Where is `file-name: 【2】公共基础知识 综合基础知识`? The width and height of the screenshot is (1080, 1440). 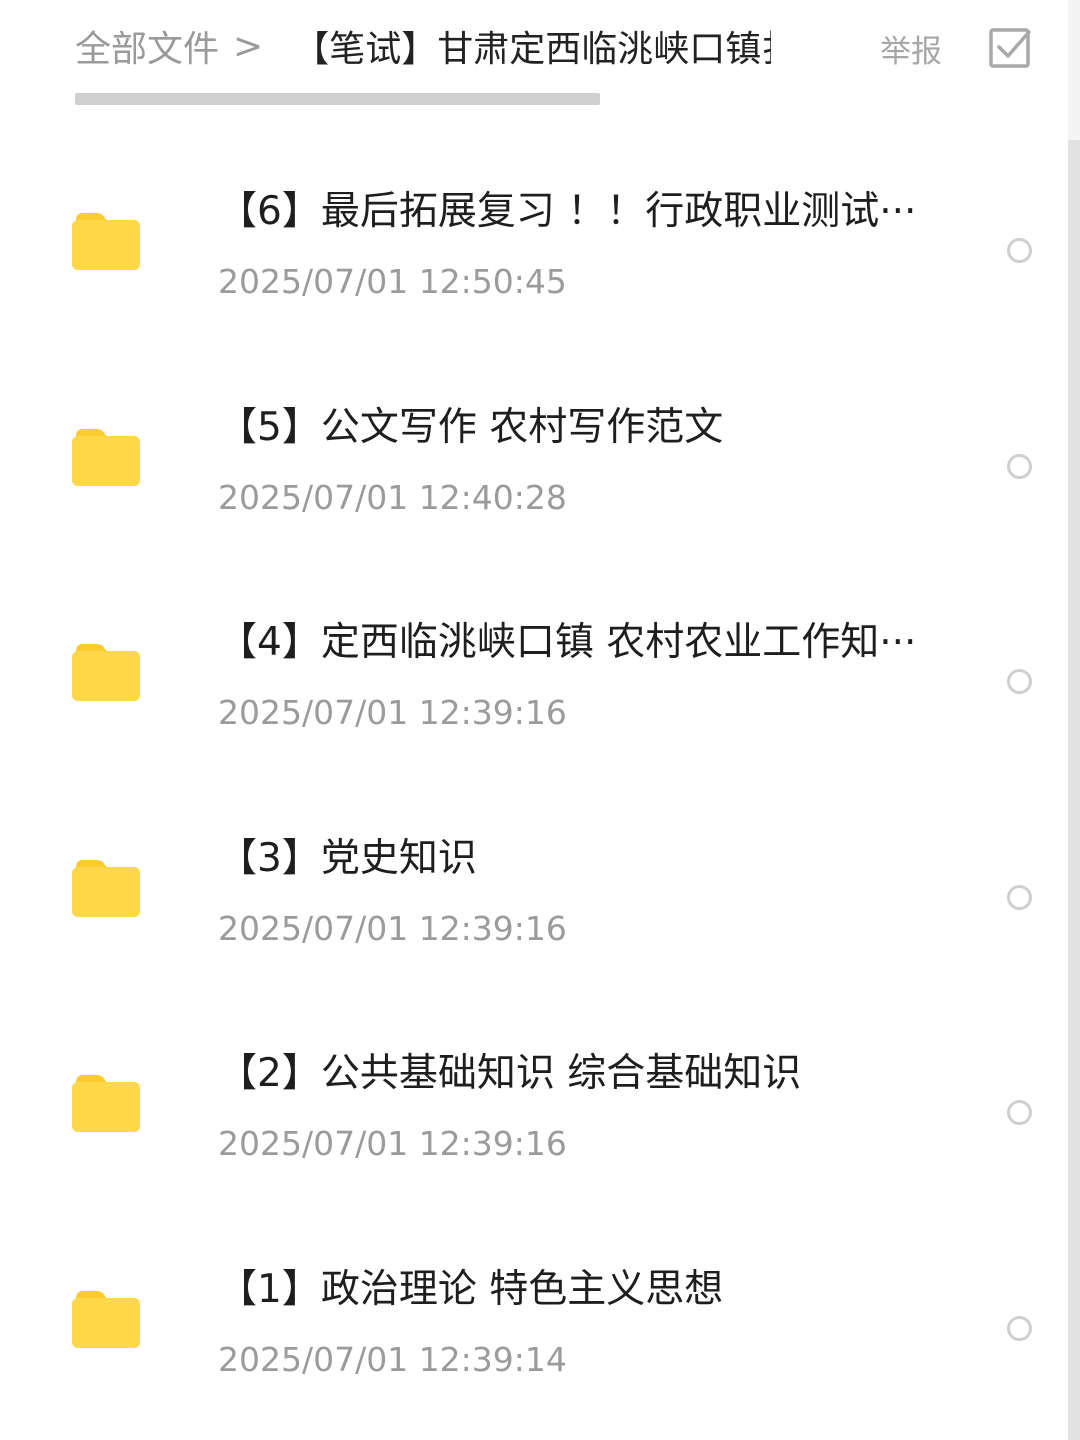 file-name: 【2】公共基础知识 综合基础知识 is located at coordinates (510, 1073).